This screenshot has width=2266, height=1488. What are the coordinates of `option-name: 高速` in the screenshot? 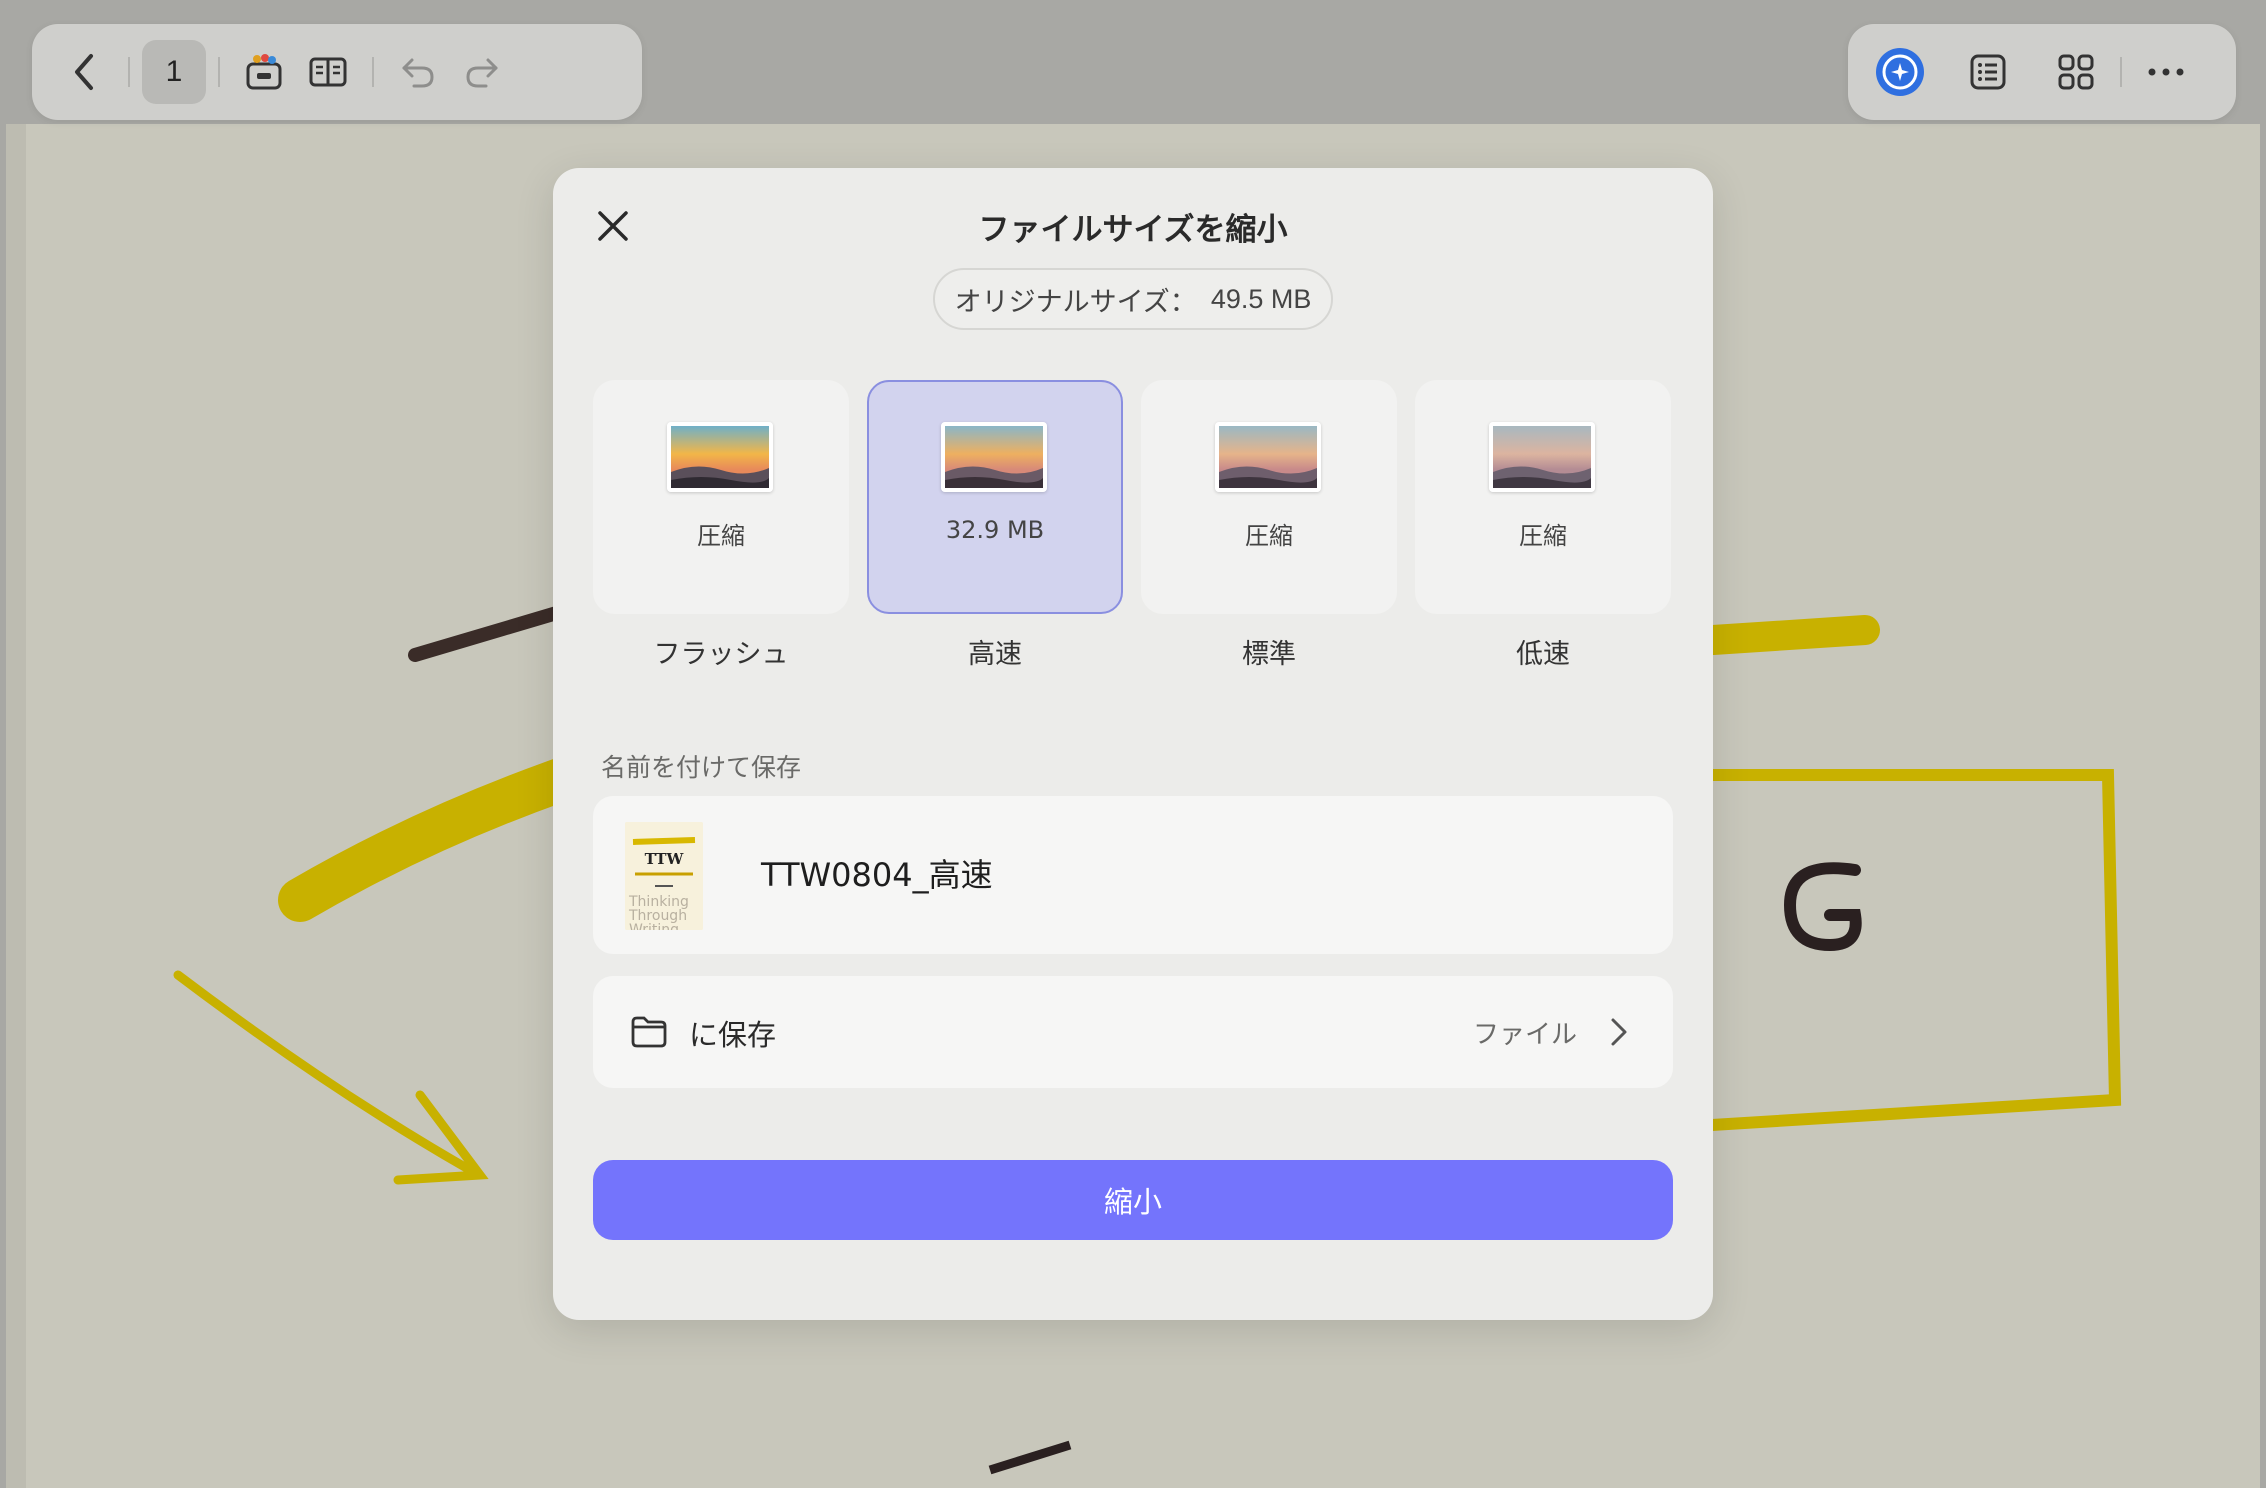 It's located at (995, 654).